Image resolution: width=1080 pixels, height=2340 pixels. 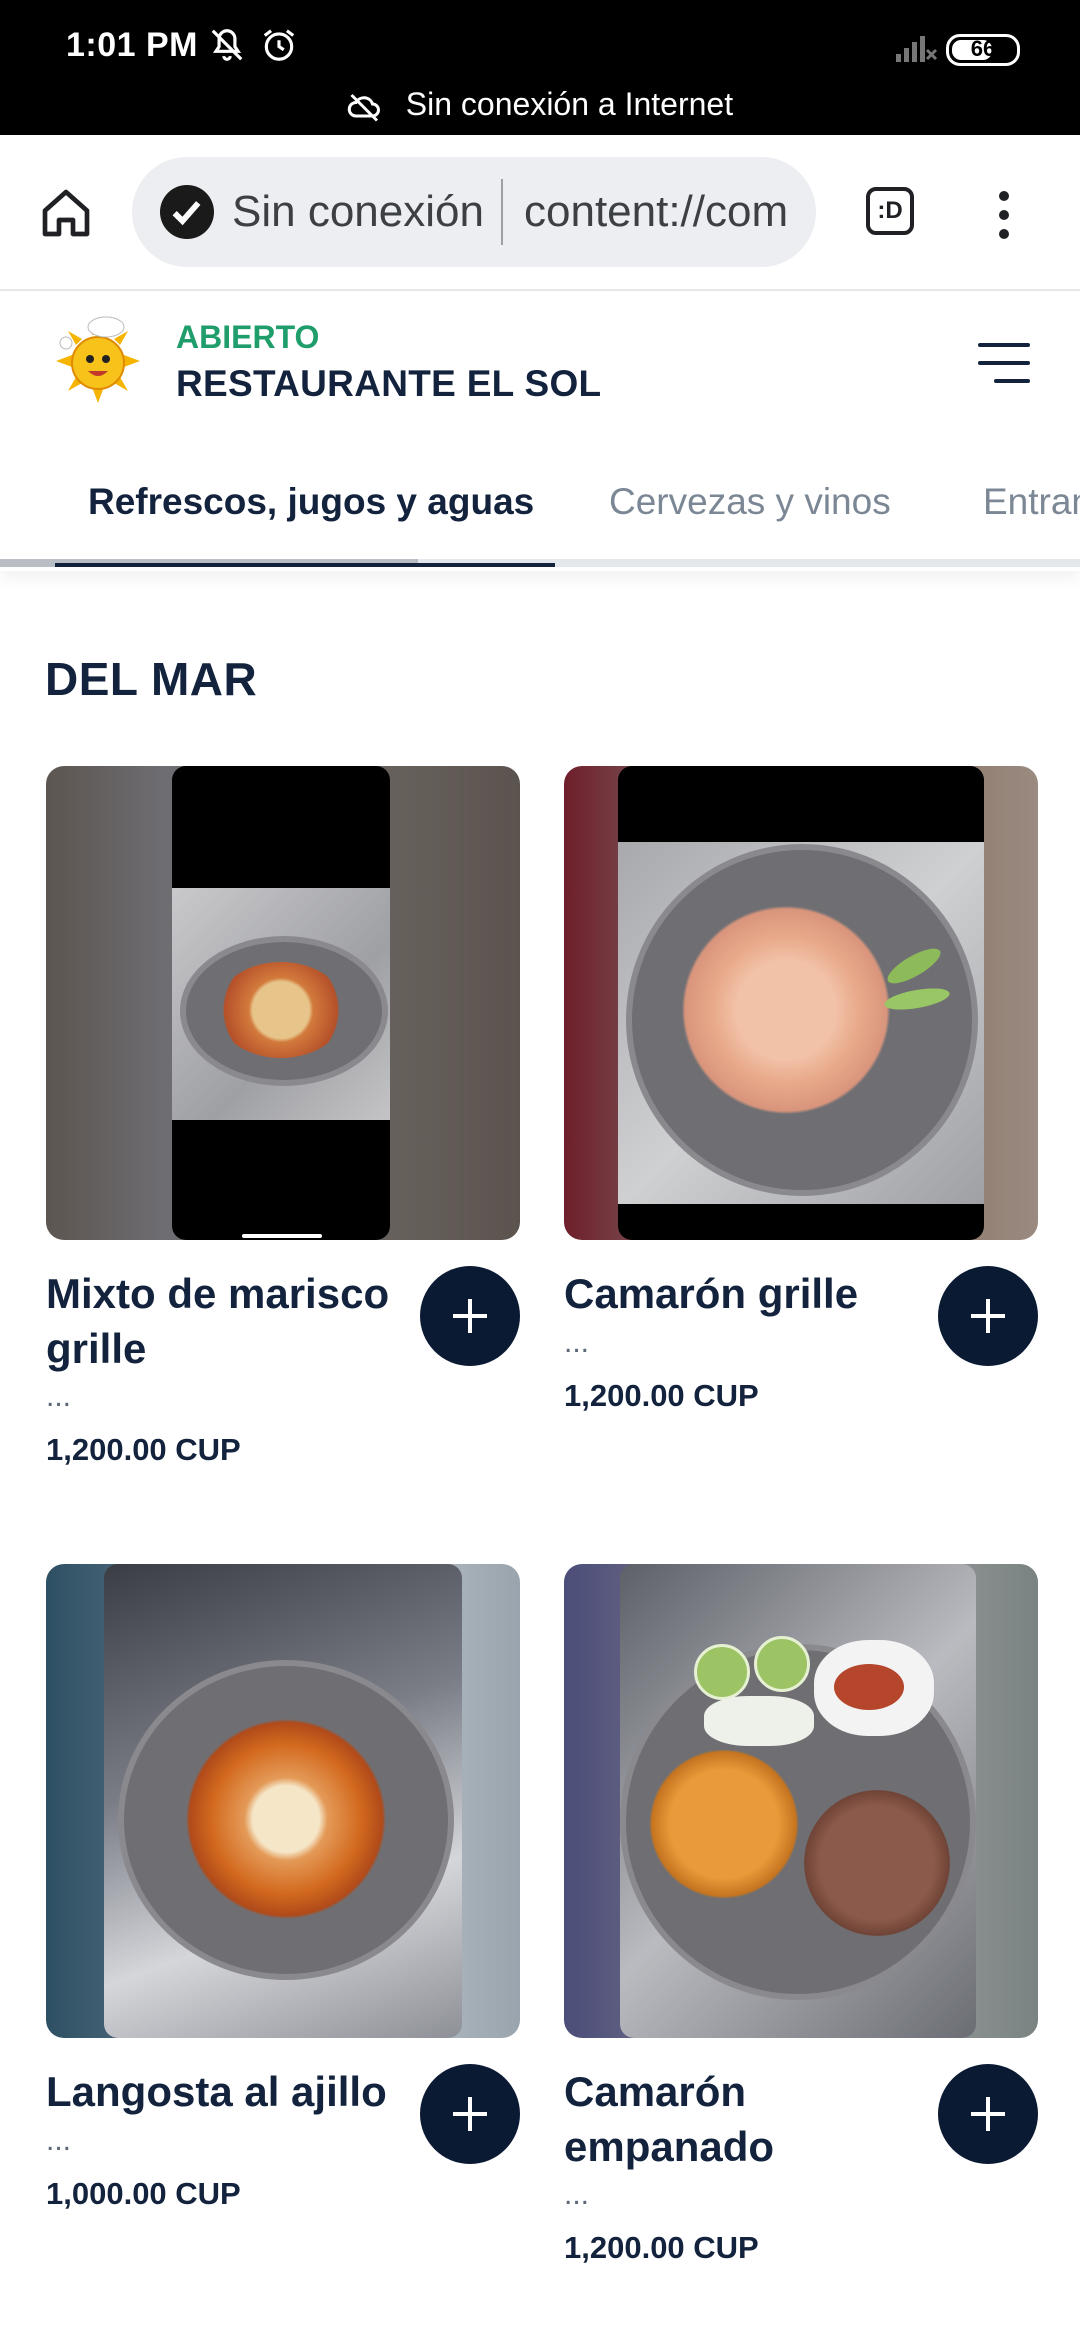 What do you see at coordinates (1004, 363) in the screenshot?
I see `hamburger-menu-icon` at bounding box center [1004, 363].